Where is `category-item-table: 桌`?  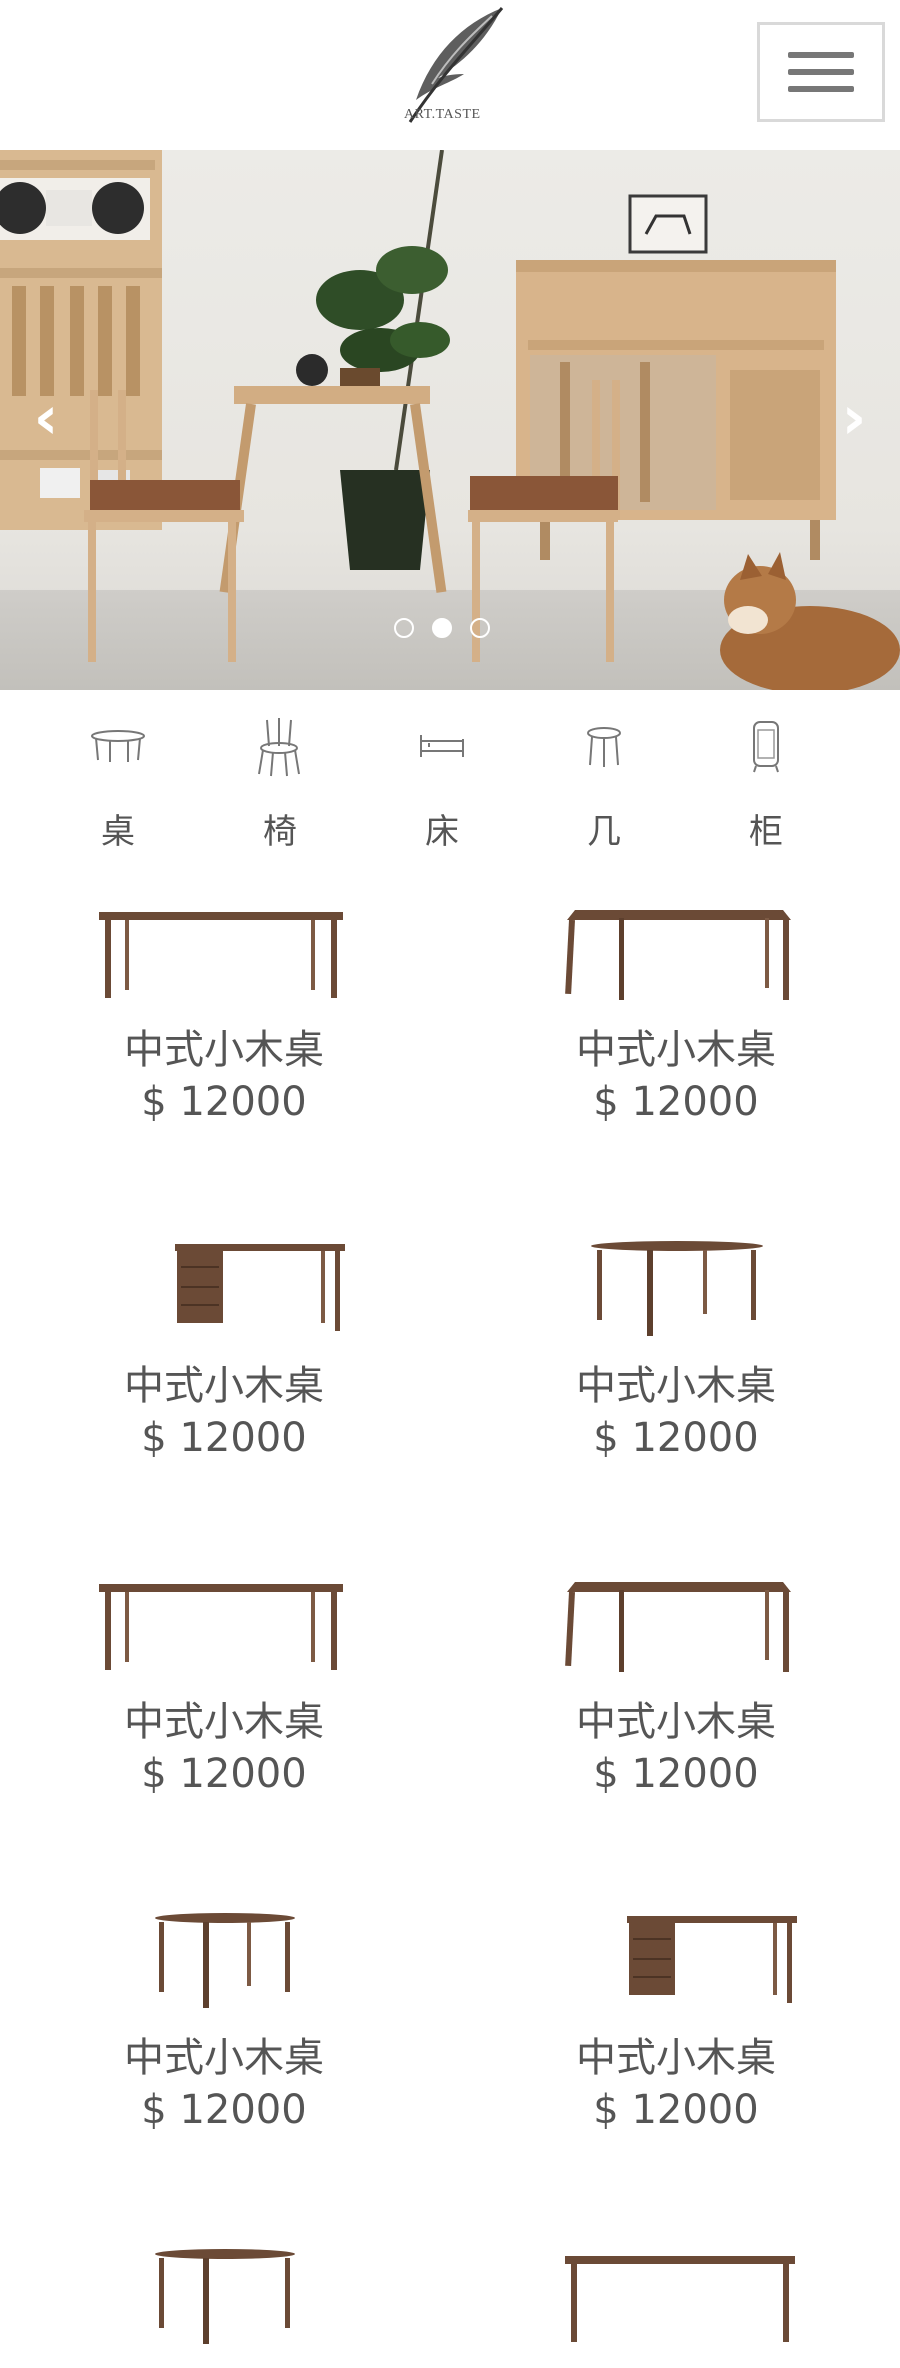
category-item-table: 桌 is located at coordinates (118, 781).